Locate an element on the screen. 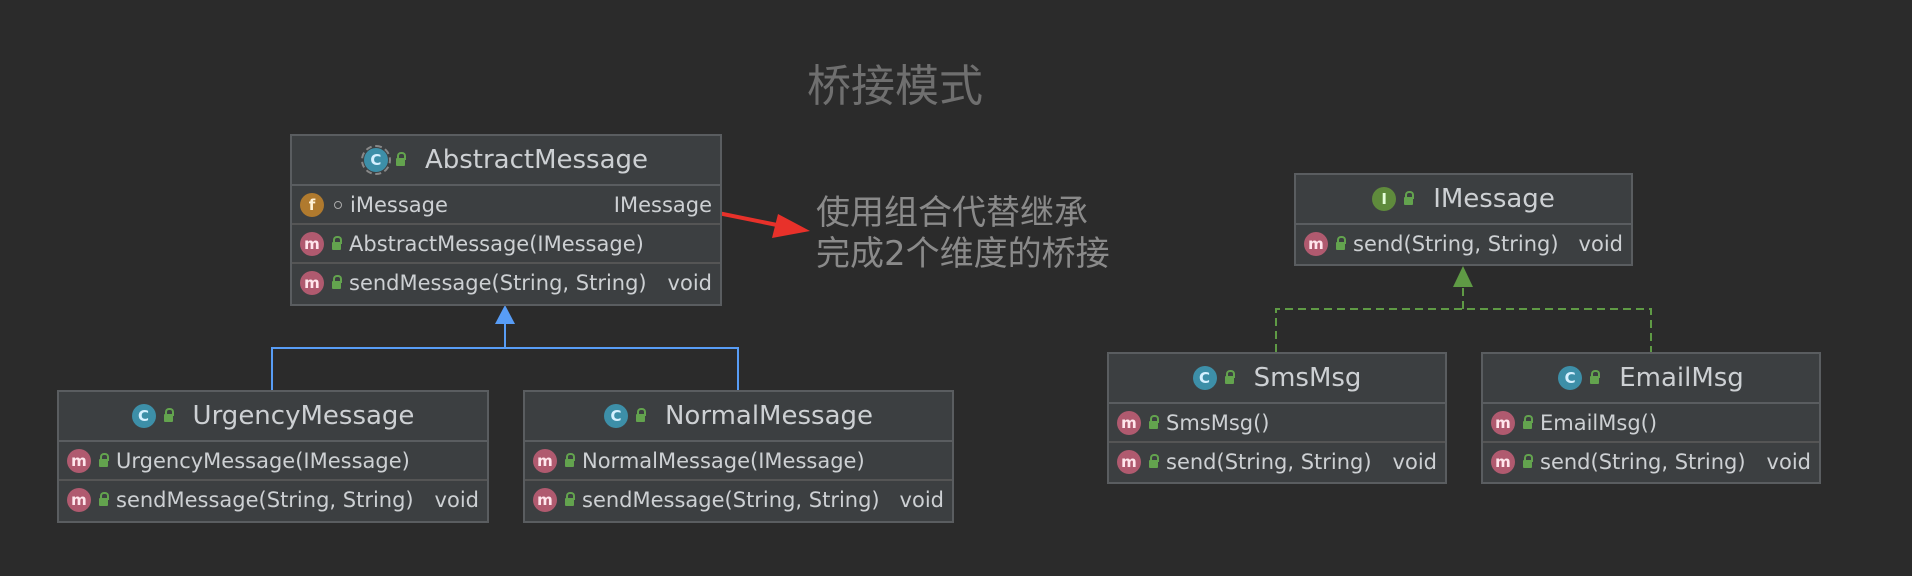 The width and height of the screenshot is (1912, 576). class-header: C UrgencyMessage is located at coordinates (273, 417).